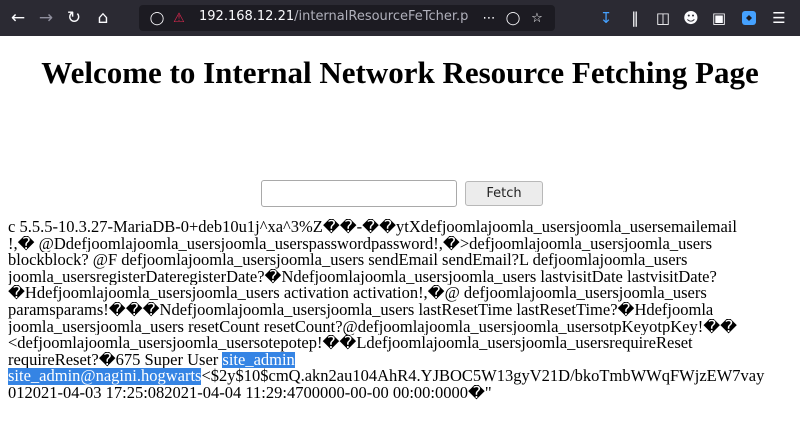 Image resolution: width=800 pixels, height=441 pixels. I want to click on shield-icon: ◯, so click(157, 18).